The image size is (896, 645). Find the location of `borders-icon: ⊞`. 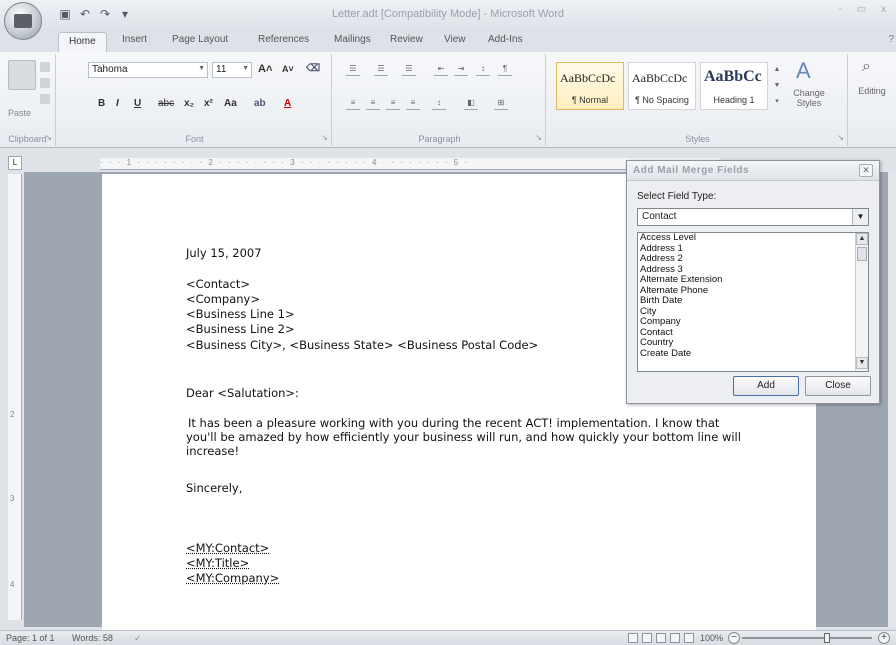

borders-icon: ⊞ is located at coordinates (501, 104).